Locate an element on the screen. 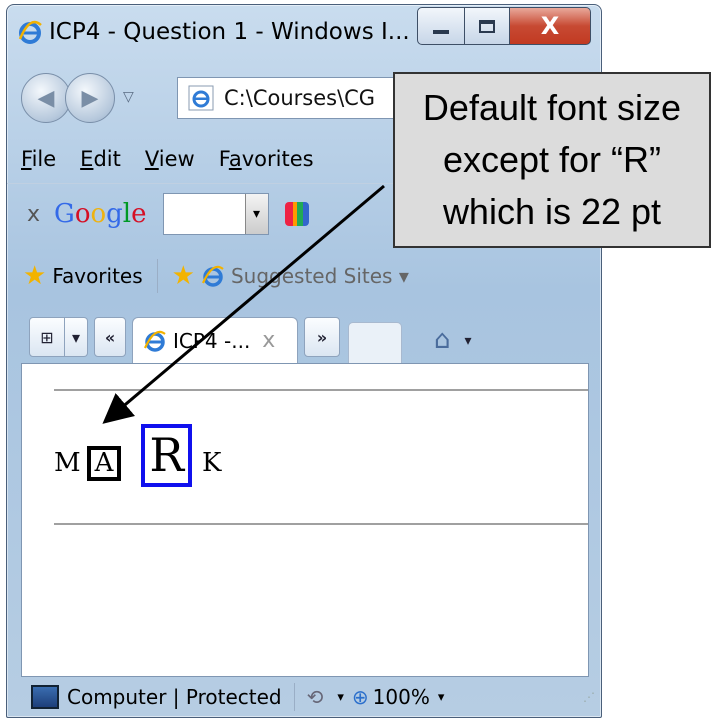 This screenshot has height=727, width=714. forward-button: ▶ is located at coordinates (90, 98).